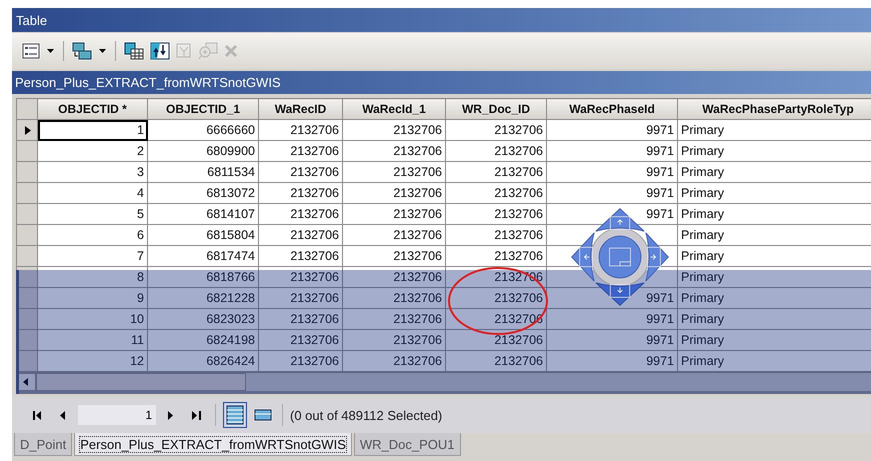  What do you see at coordinates (141, 382) in the screenshot?
I see `scroll-thumb` at bounding box center [141, 382].